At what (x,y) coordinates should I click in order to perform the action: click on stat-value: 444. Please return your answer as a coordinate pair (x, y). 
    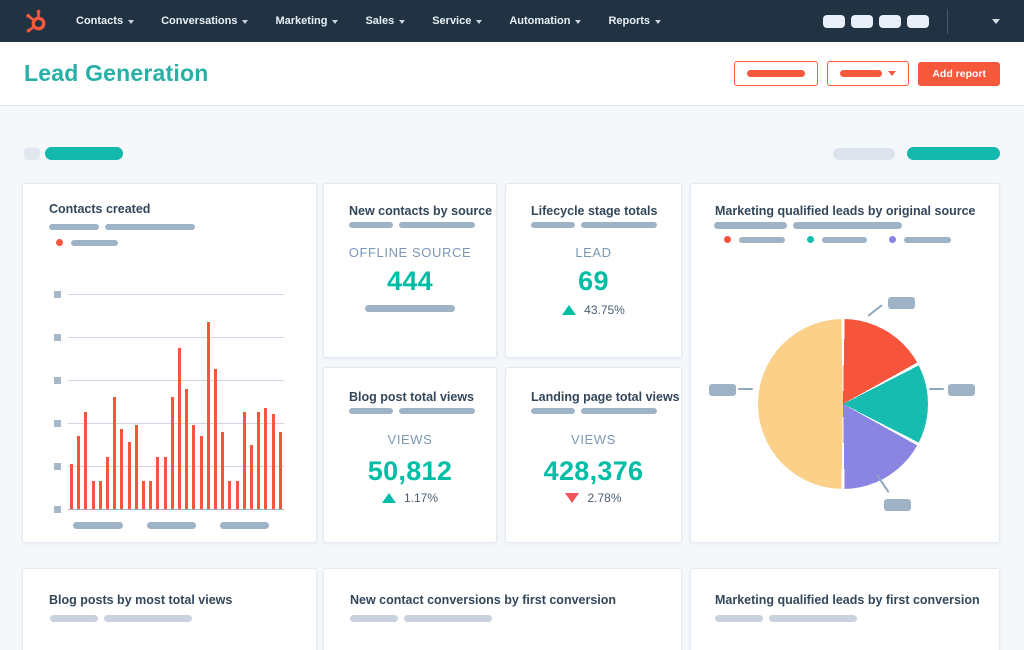
    Looking at the image, I should click on (410, 281).